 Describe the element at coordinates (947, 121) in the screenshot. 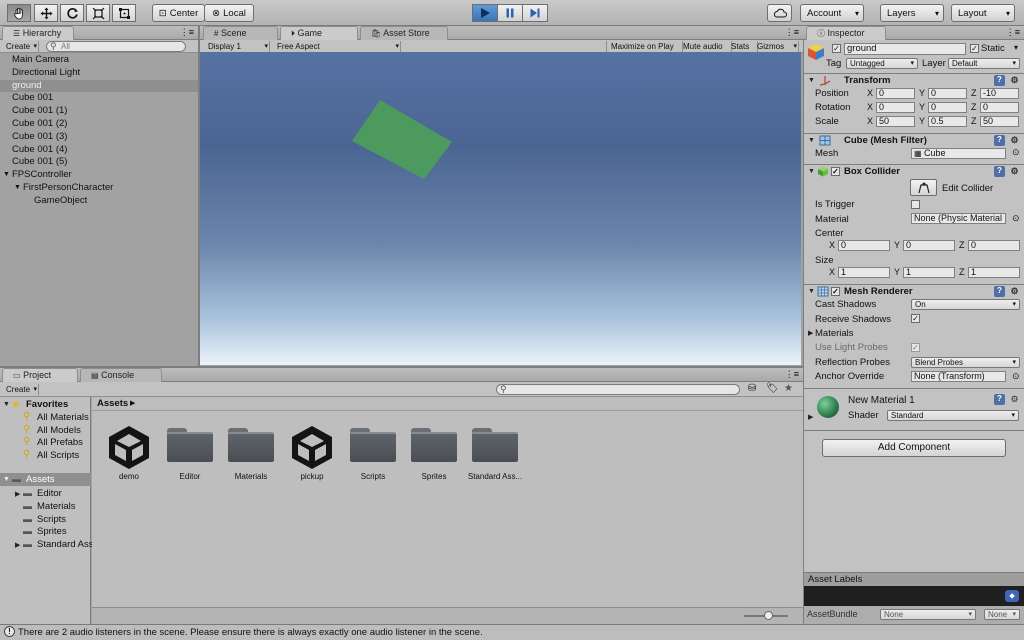

I see `scale-y-field: 0.5` at that location.